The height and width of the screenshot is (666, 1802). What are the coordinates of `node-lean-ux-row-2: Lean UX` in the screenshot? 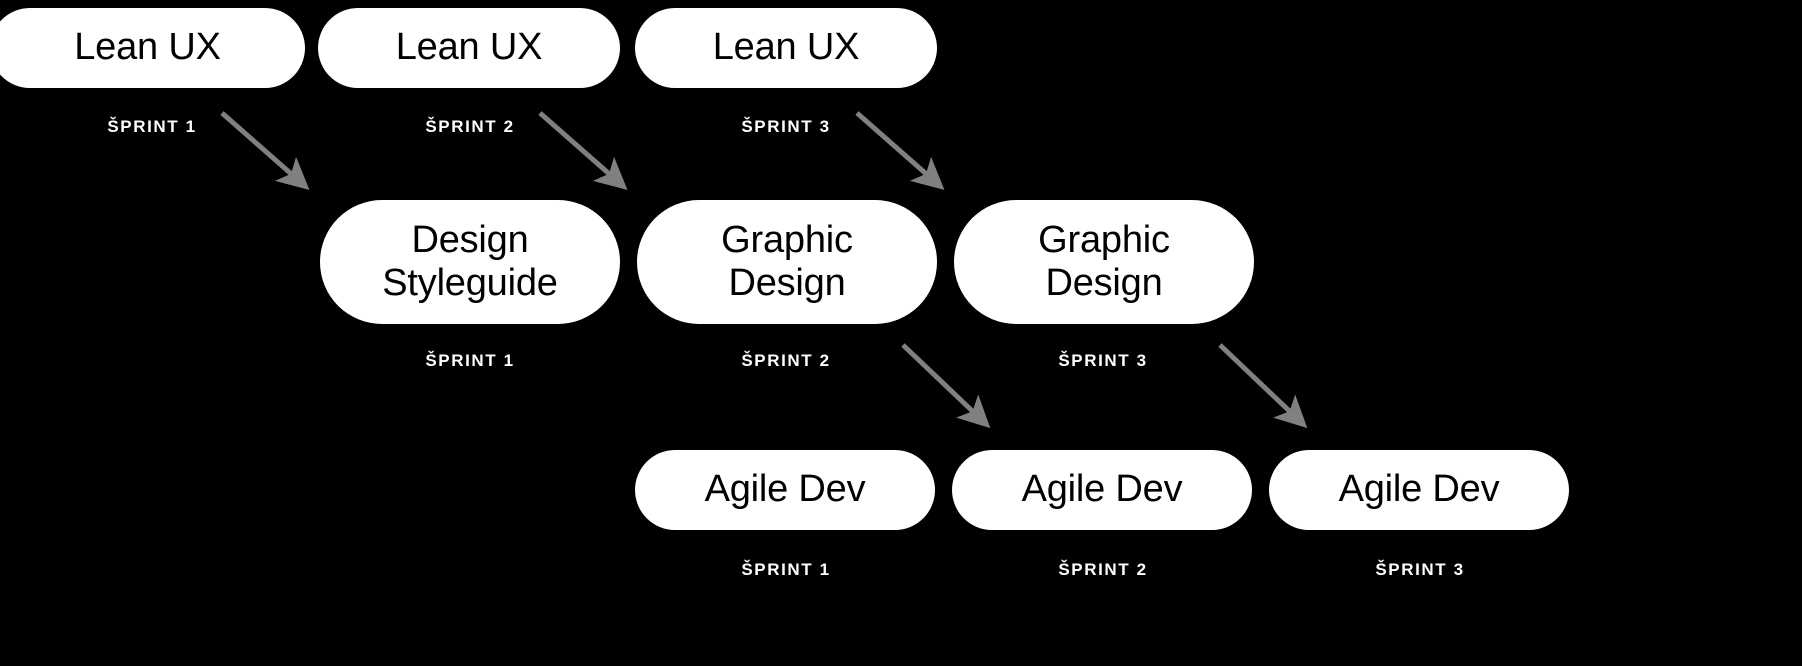 It's located at (469, 48).